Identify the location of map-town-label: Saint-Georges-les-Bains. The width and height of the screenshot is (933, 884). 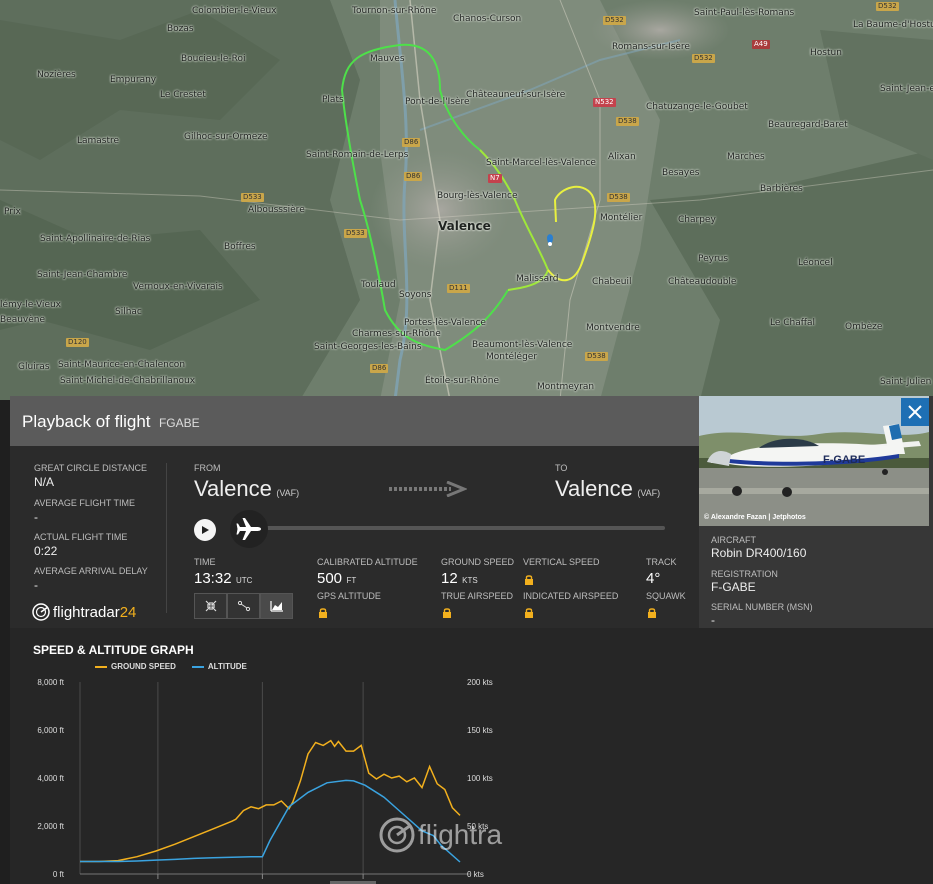
(368, 347).